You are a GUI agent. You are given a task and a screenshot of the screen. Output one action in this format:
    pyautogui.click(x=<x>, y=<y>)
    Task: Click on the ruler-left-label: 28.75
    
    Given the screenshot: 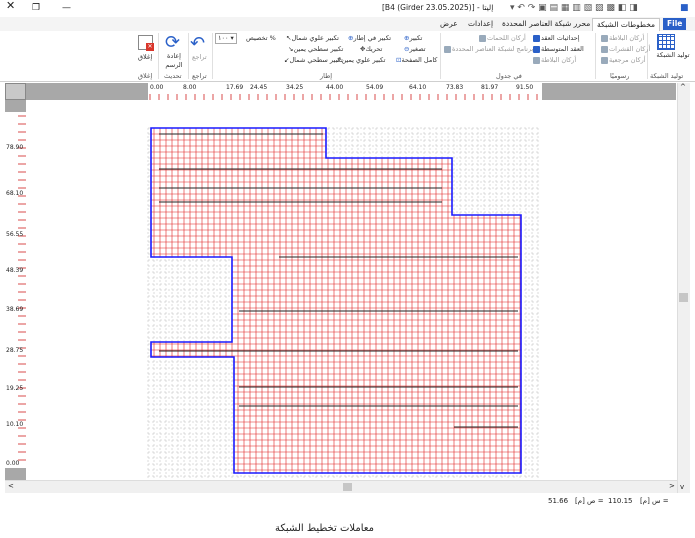 What is the action you would take?
    pyautogui.click(x=15, y=350)
    